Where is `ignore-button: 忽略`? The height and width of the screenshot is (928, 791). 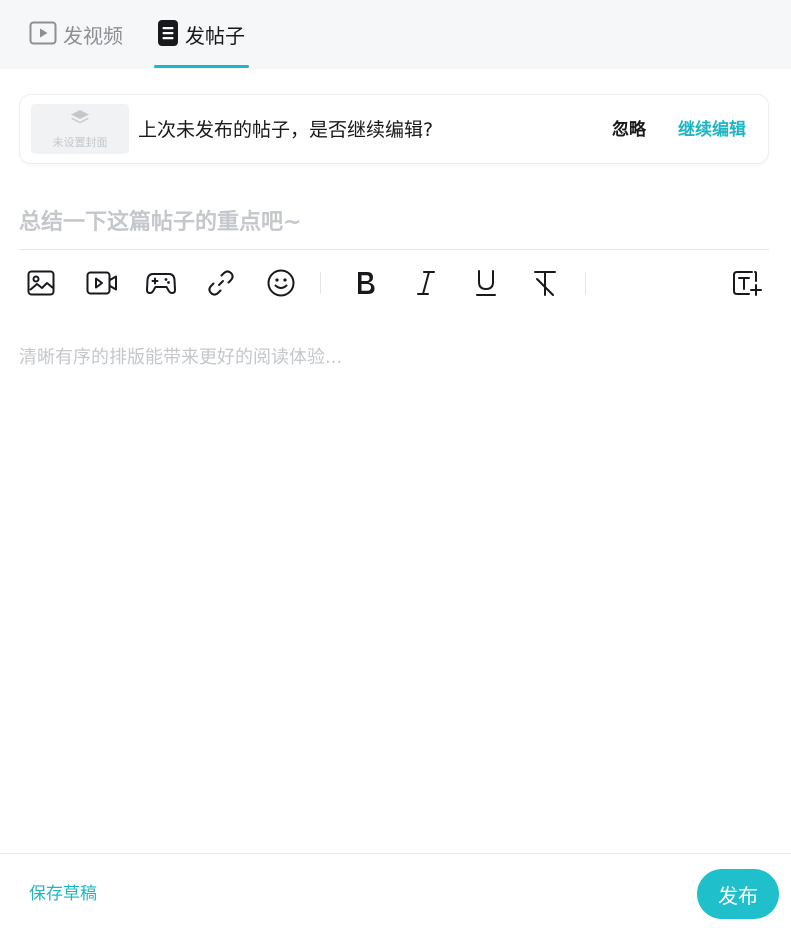 ignore-button: 忽略 is located at coordinates (629, 130).